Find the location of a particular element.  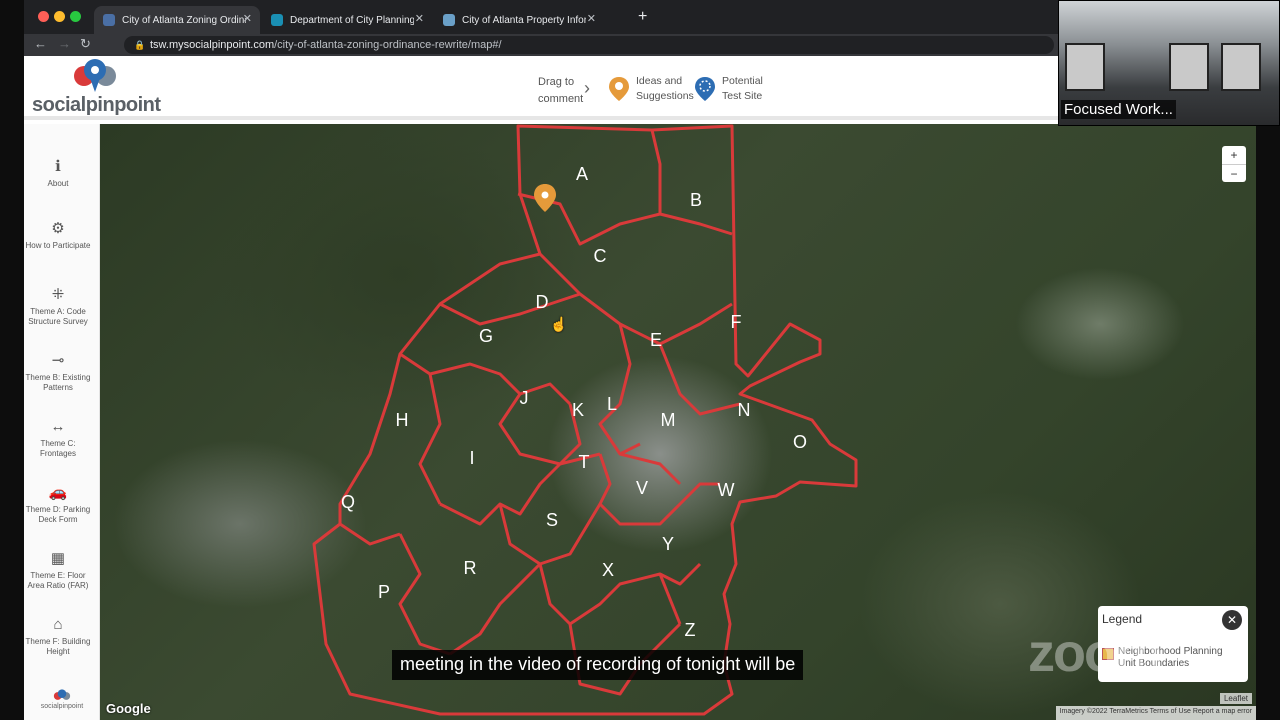

npu-label-q: Q is located at coordinates (348, 502).